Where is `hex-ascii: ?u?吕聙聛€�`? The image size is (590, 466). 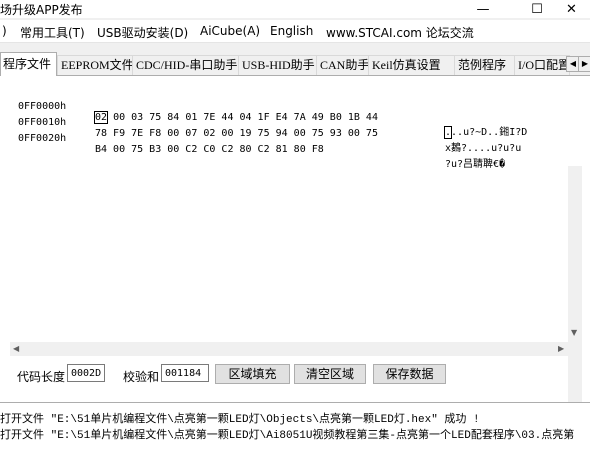
hex-ascii: ?u?吕聙聛€� is located at coordinates (475, 162).